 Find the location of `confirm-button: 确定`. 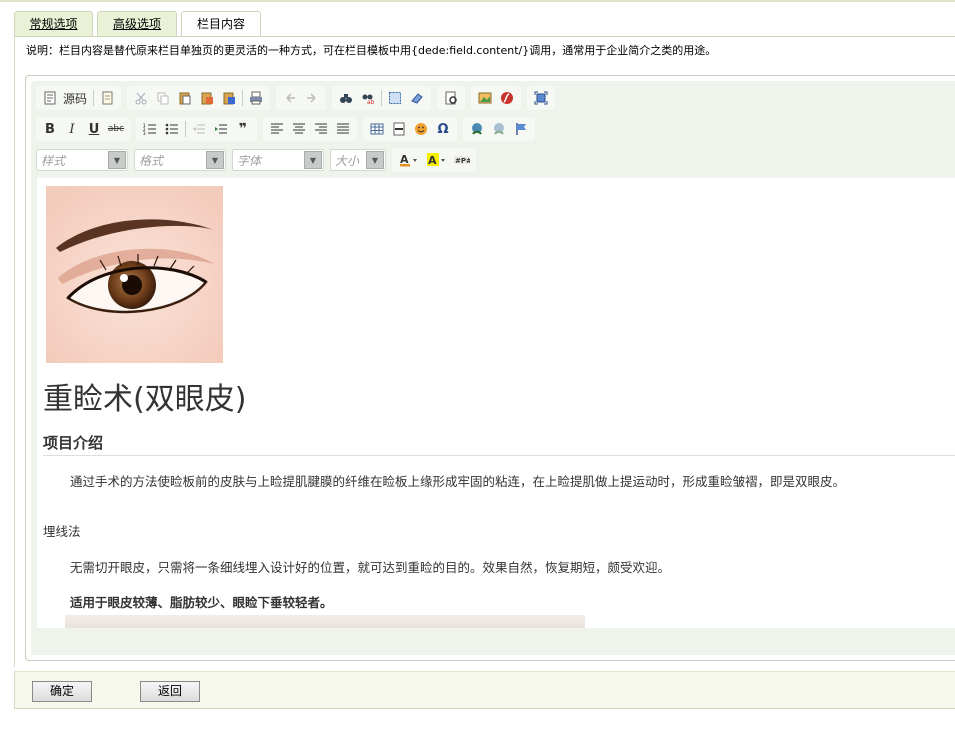

confirm-button: 确定 is located at coordinates (62, 691).